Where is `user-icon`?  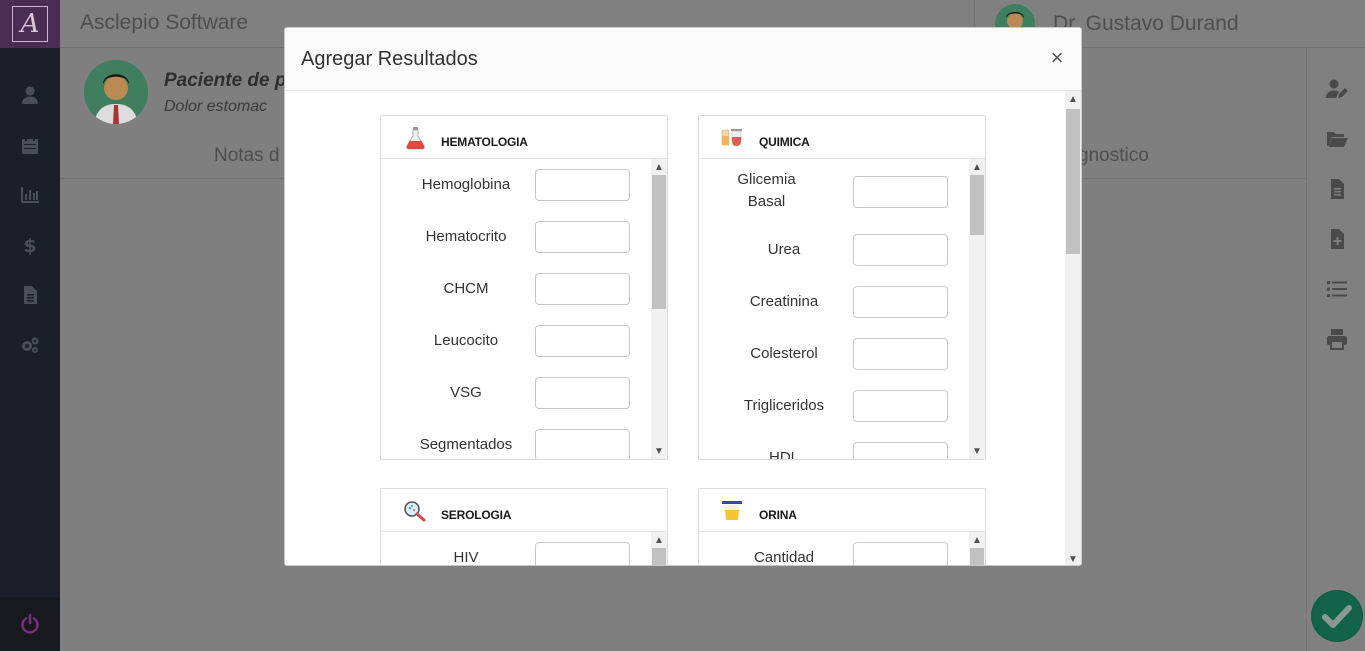
user-icon is located at coordinates (30, 95).